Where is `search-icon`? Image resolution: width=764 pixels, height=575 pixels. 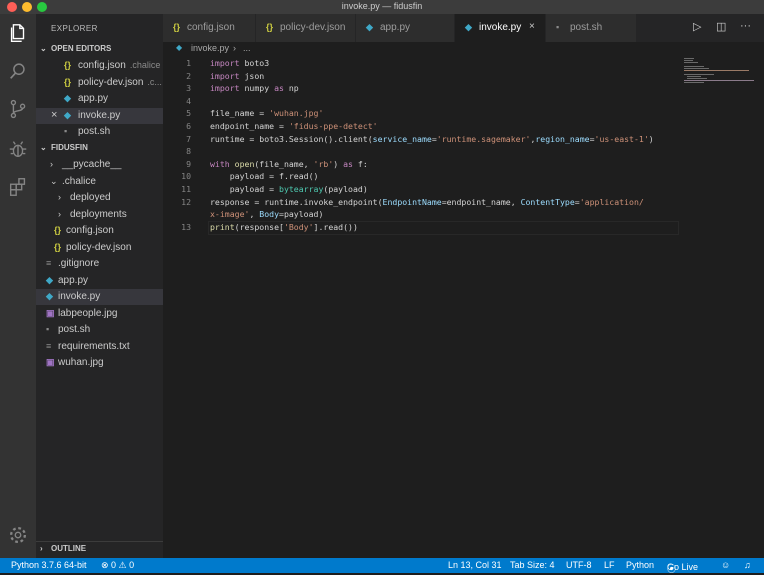 search-icon is located at coordinates (18, 71).